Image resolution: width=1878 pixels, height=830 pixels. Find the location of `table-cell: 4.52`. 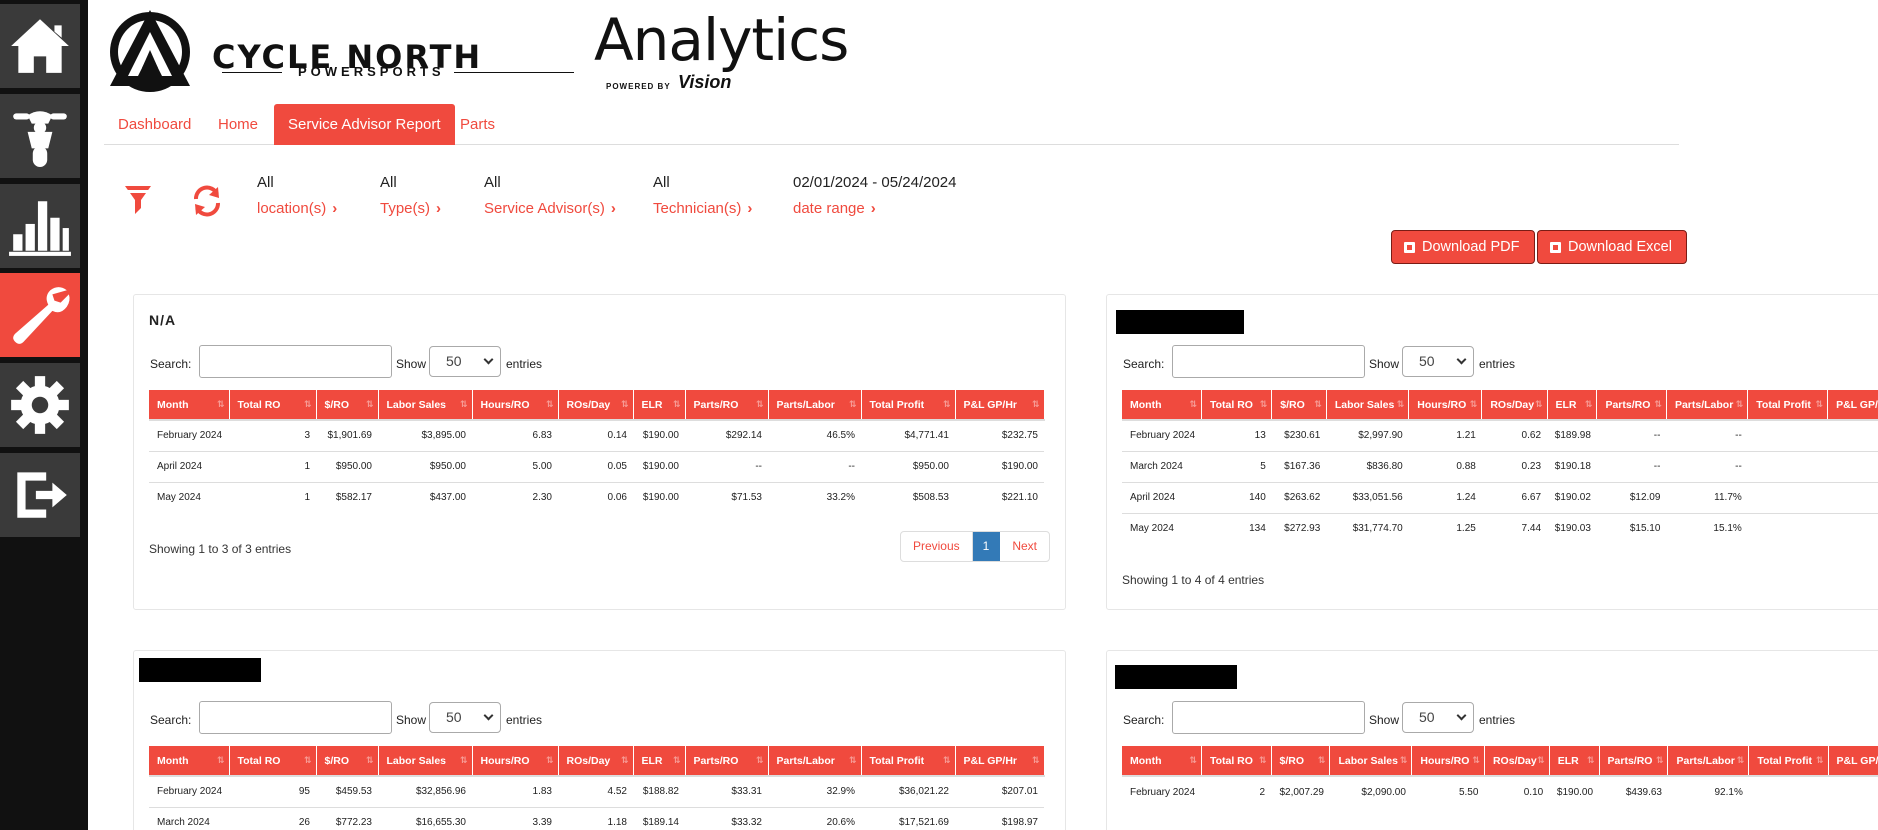

table-cell: 4.52 is located at coordinates (595, 791).